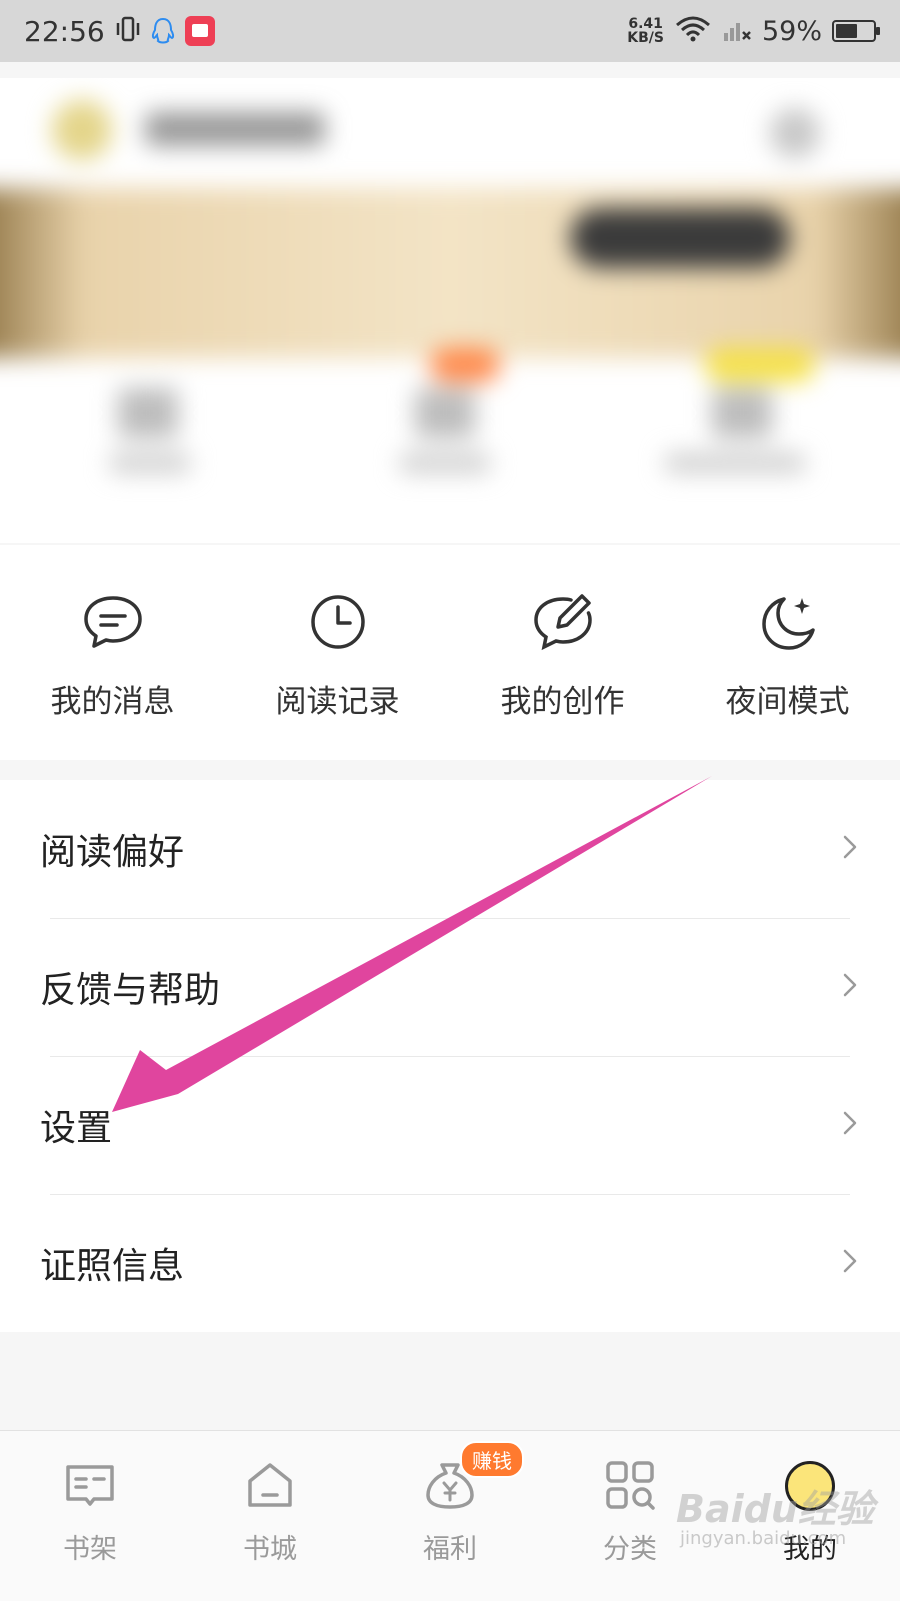 Image resolution: width=900 pixels, height=1601 pixels. What do you see at coordinates (128, 31) in the screenshot?
I see `vibrate-icon` at bounding box center [128, 31].